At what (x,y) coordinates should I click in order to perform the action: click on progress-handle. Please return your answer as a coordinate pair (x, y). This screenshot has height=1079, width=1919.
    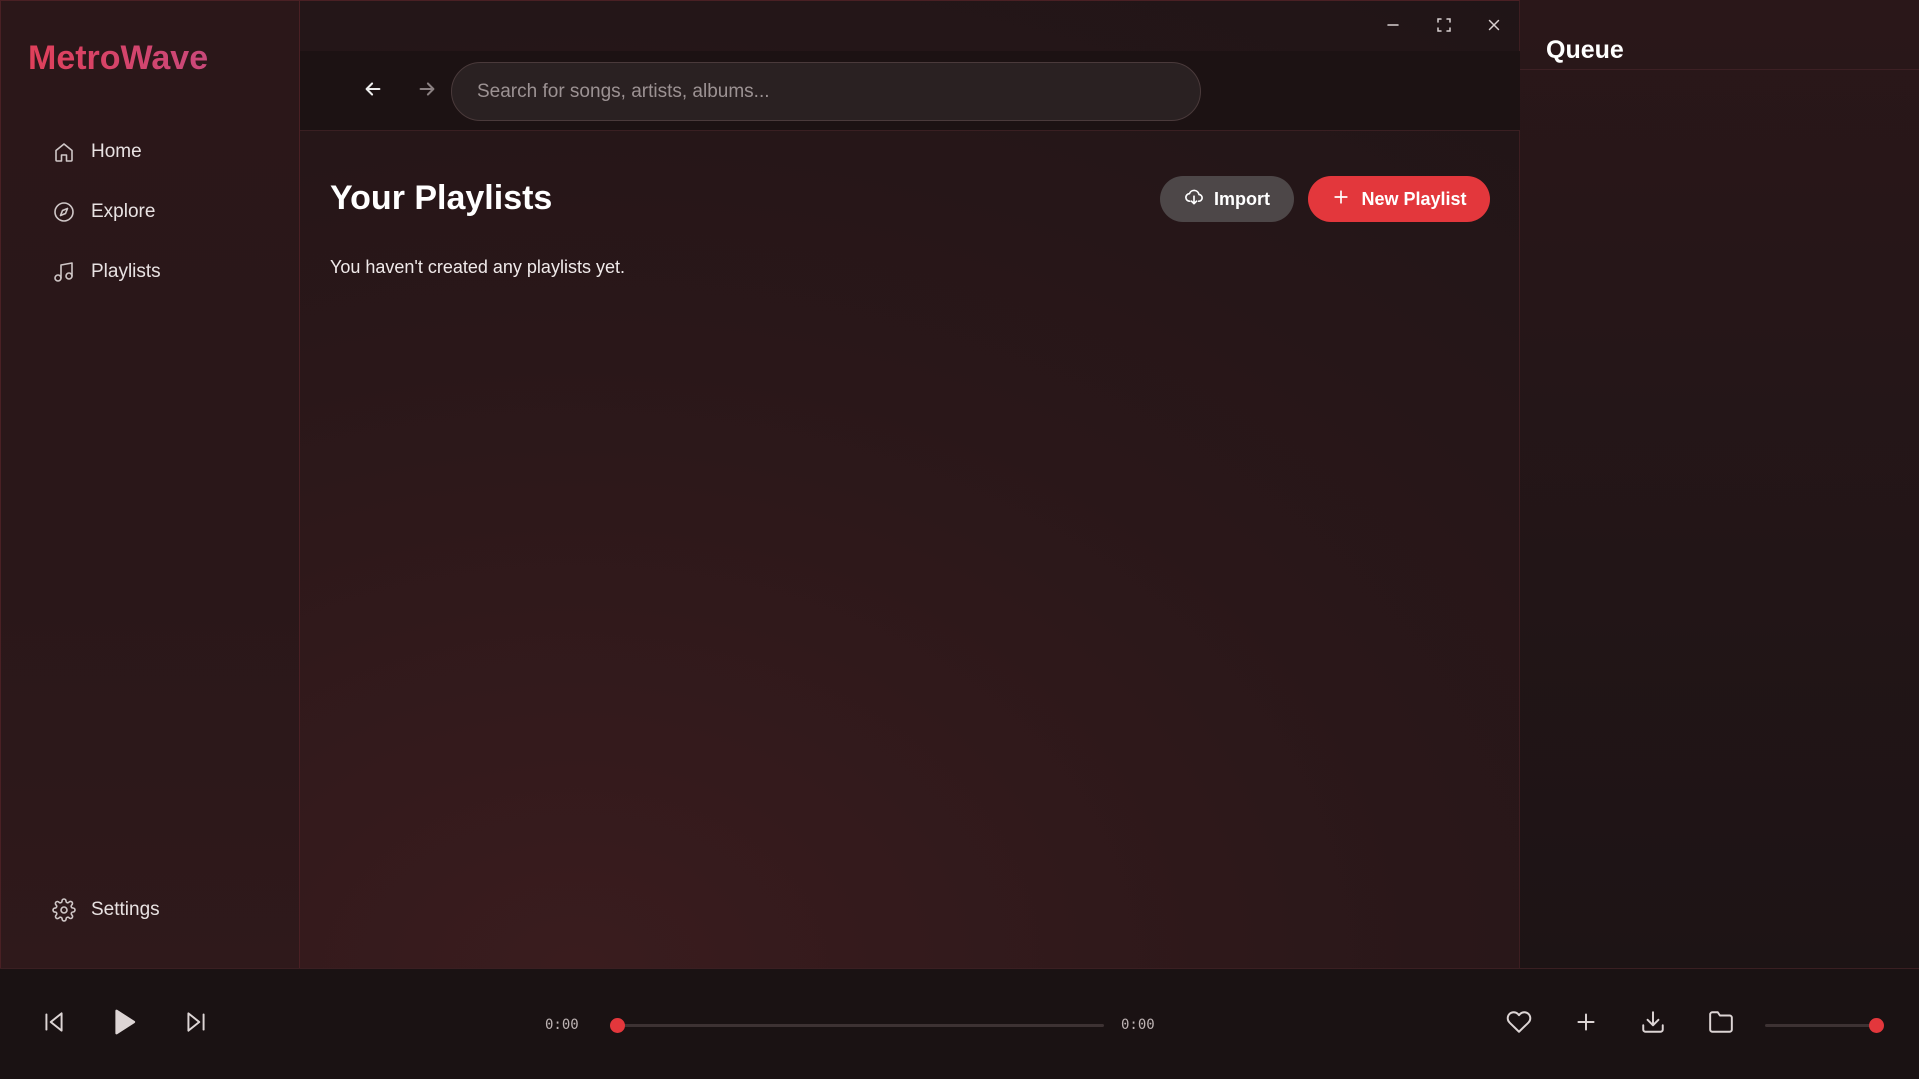
    Looking at the image, I should click on (617, 1025).